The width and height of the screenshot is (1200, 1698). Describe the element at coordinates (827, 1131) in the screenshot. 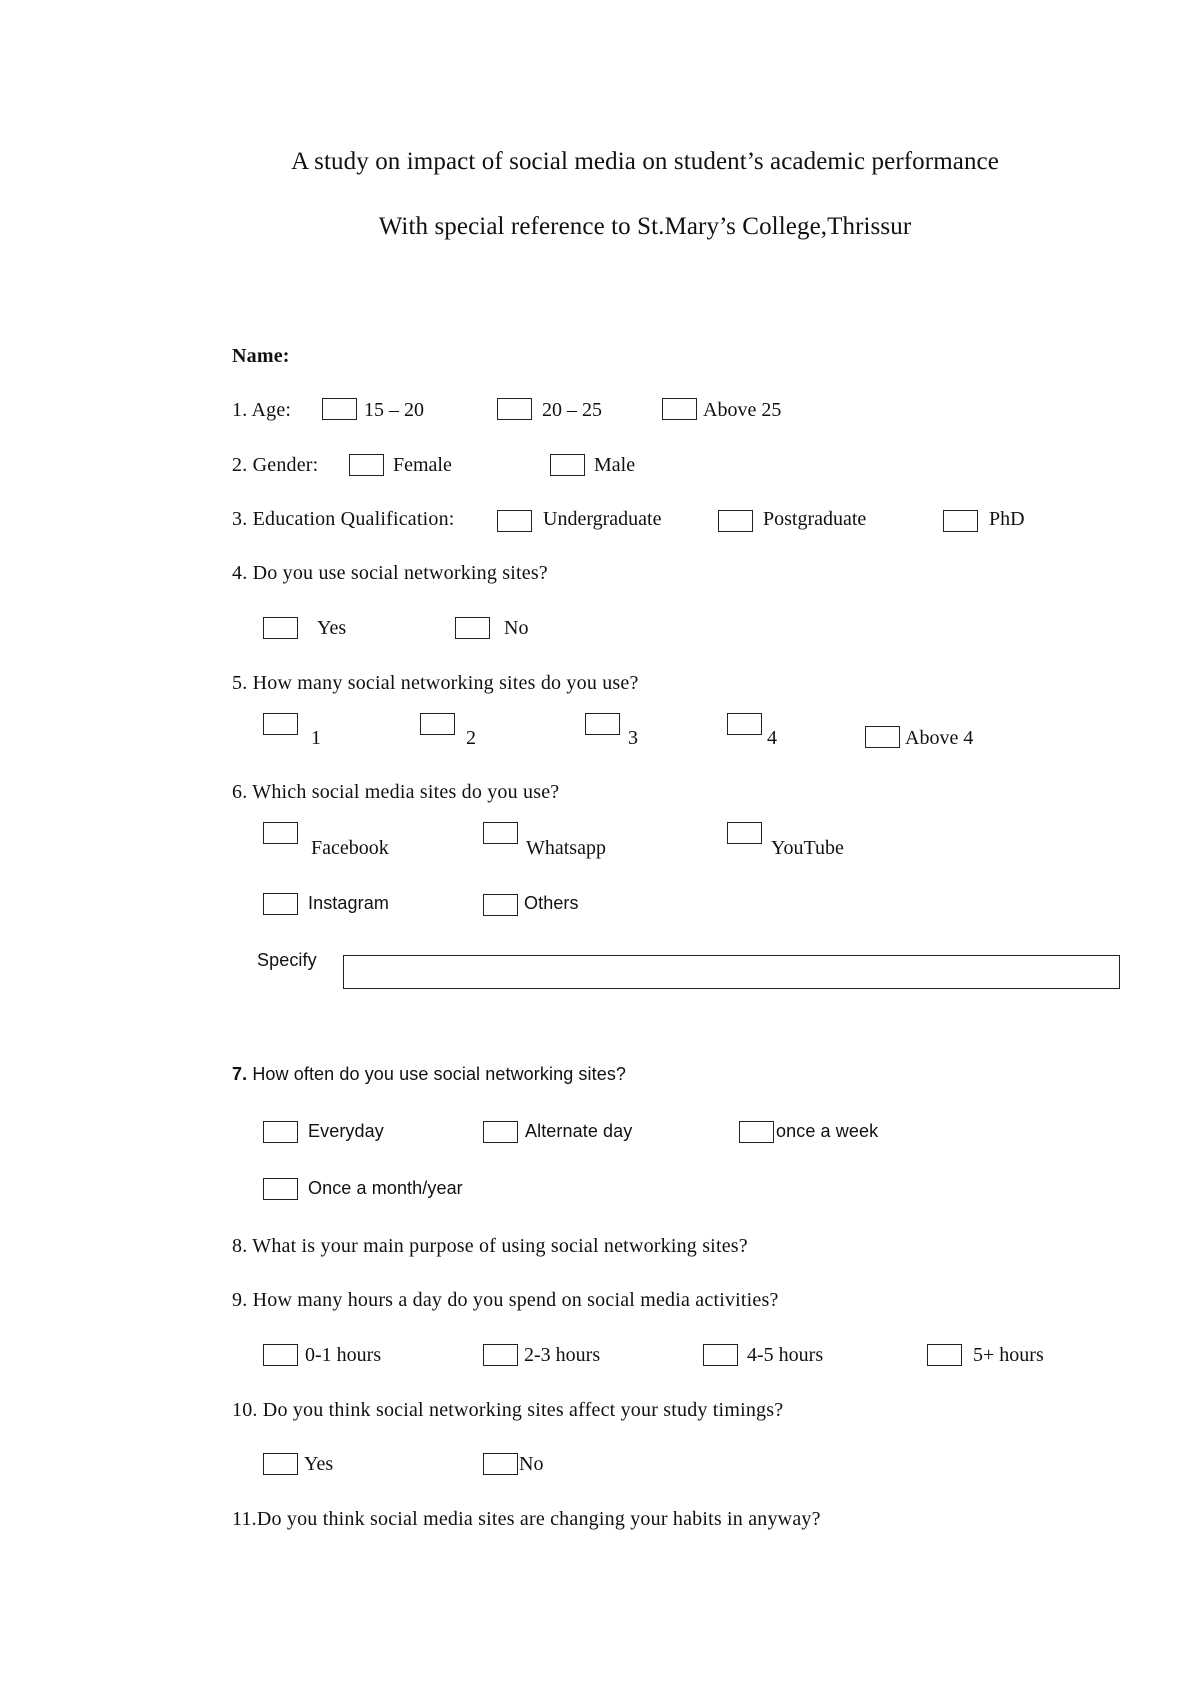

I see `option-label: once a week` at that location.